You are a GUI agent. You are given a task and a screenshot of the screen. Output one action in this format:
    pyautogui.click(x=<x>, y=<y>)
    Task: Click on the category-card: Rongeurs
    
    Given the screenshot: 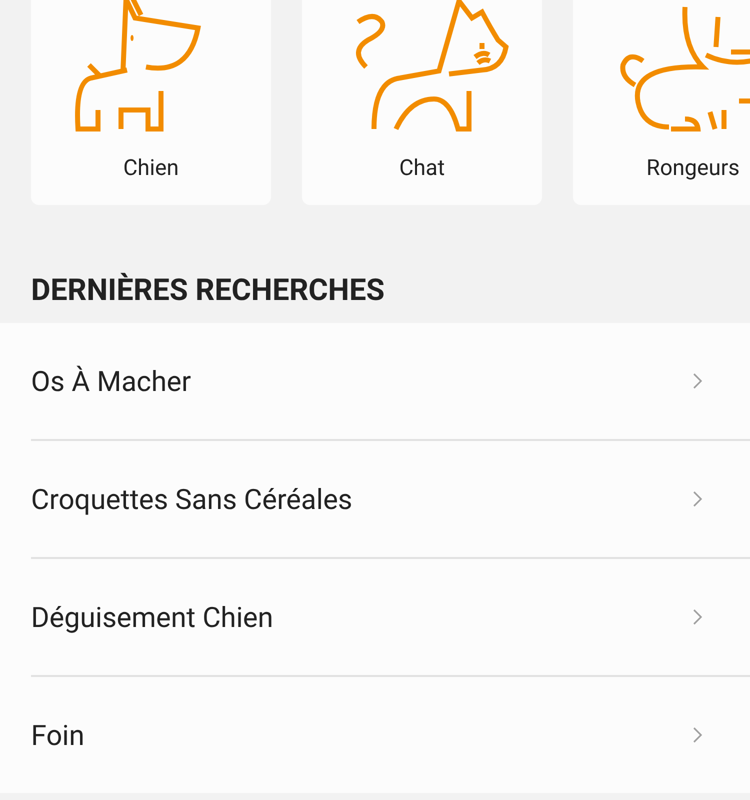 What is the action you would take?
    pyautogui.click(x=661, y=102)
    